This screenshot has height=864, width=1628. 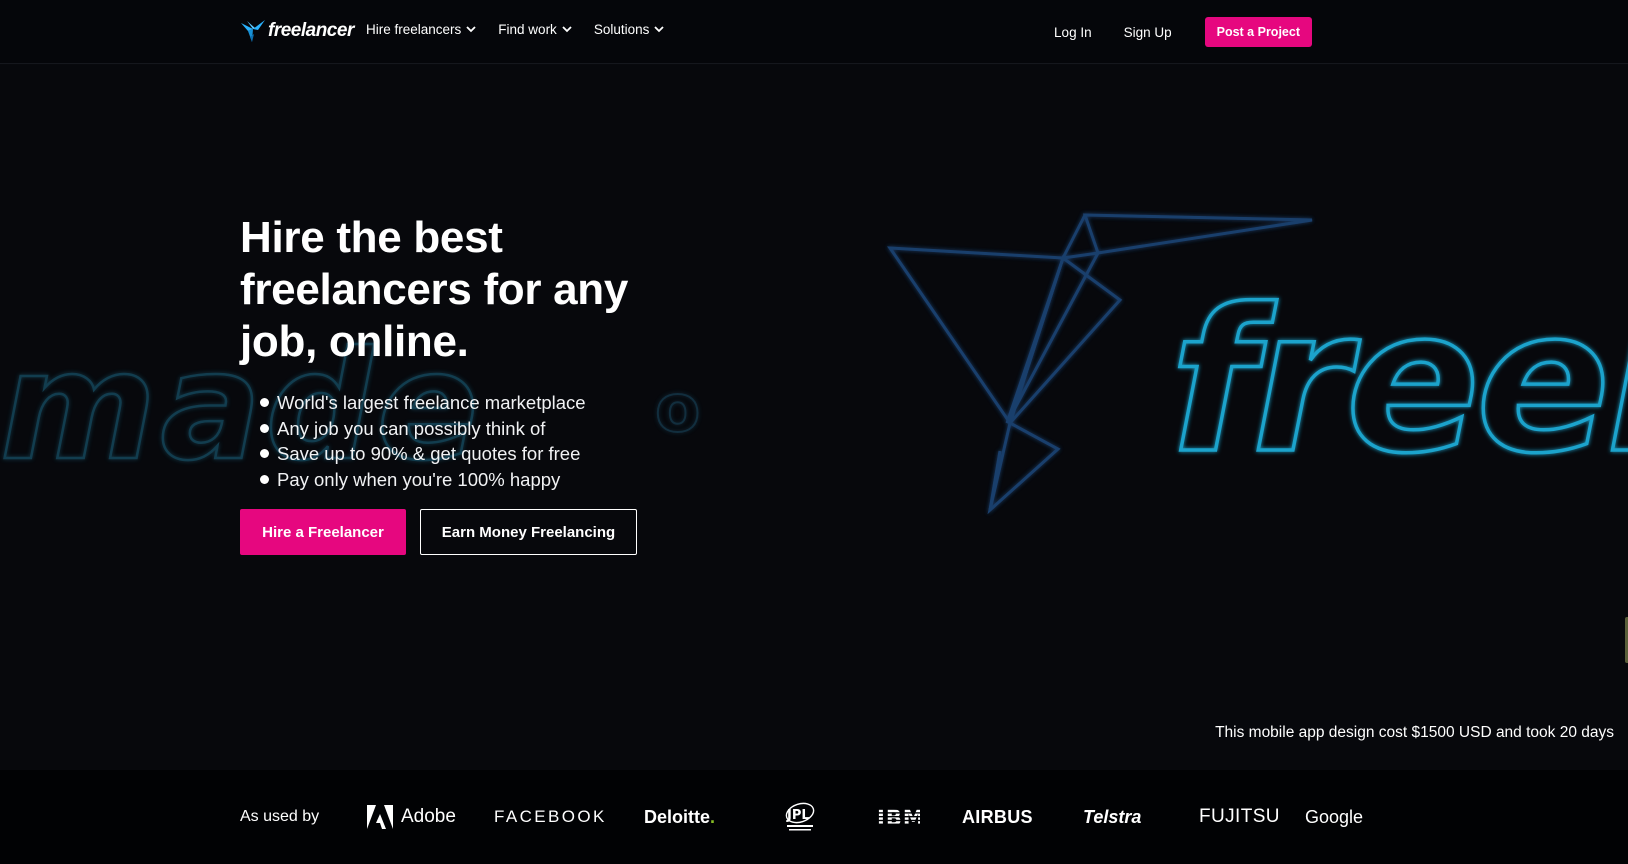 I want to click on deloitte-logo: Deloitte., so click(x=679, y=817).